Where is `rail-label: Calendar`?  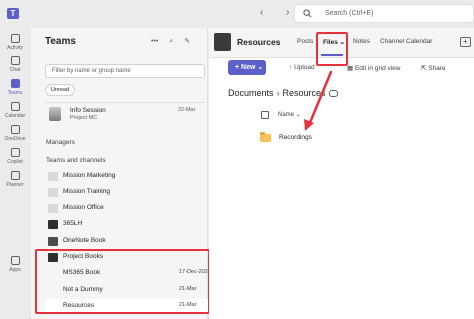 rail-label: Calendar is located at coordinates (15, 116).